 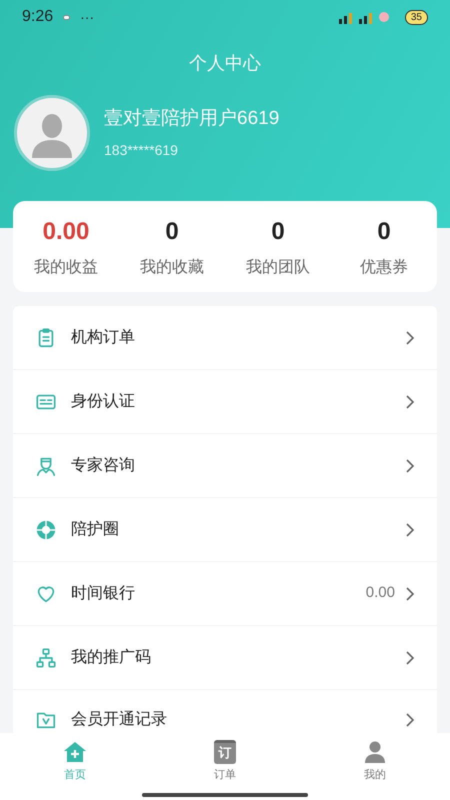 I want to click on menu-label: 身份认证, so click(x=103, y=402).